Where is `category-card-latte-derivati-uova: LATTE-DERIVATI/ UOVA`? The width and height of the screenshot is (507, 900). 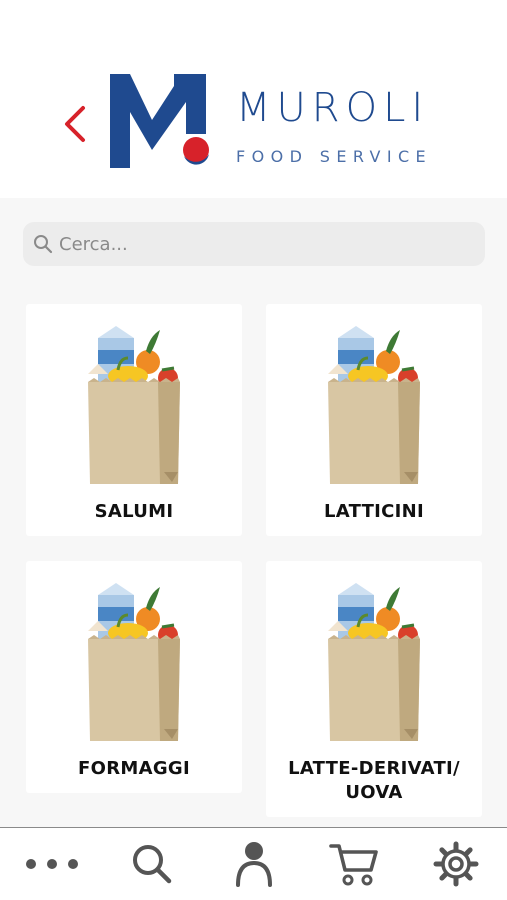 category-card-latte-derivati-uova: LATTE-DERIVATI/ UOVA is located at coordinates (374, 689).